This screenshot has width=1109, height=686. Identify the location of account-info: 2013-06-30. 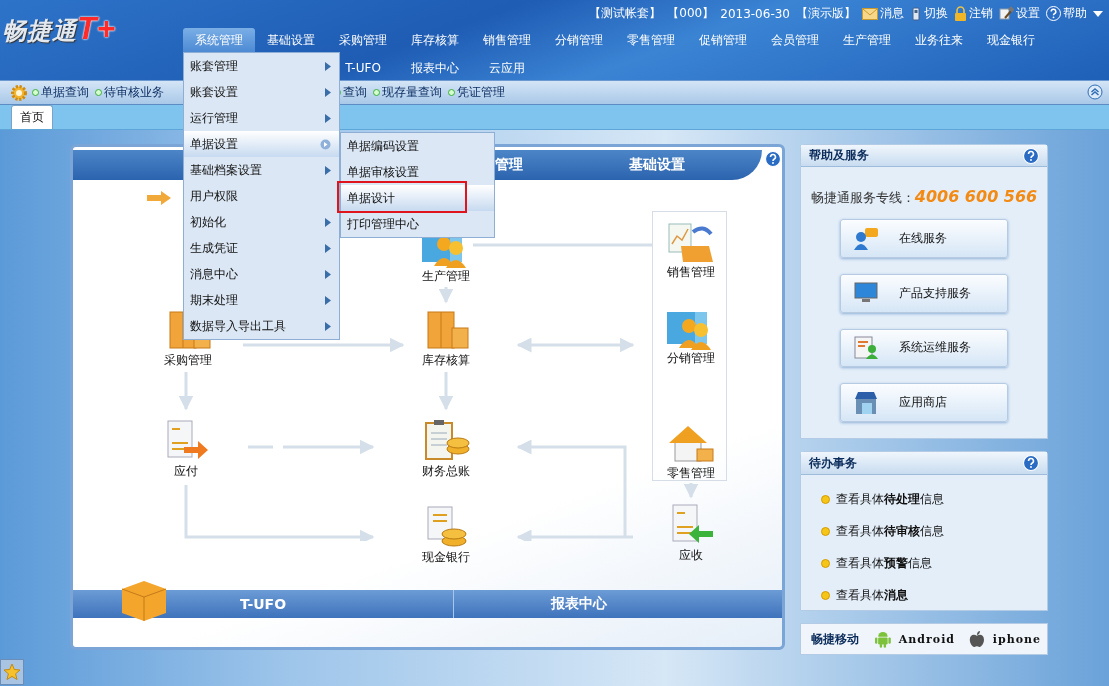
(755, 13).